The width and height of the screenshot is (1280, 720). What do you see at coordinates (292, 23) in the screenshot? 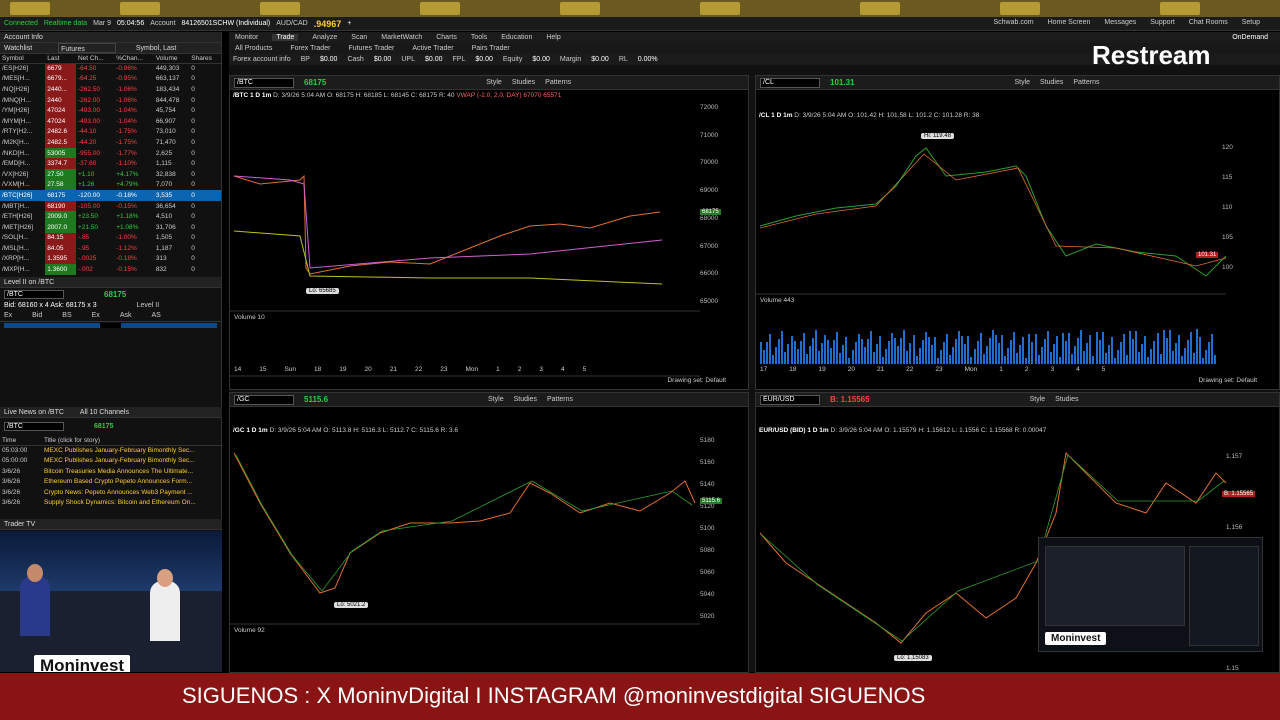
I see `pair-label: AUD/CAD` at bounding box center [292, 23].